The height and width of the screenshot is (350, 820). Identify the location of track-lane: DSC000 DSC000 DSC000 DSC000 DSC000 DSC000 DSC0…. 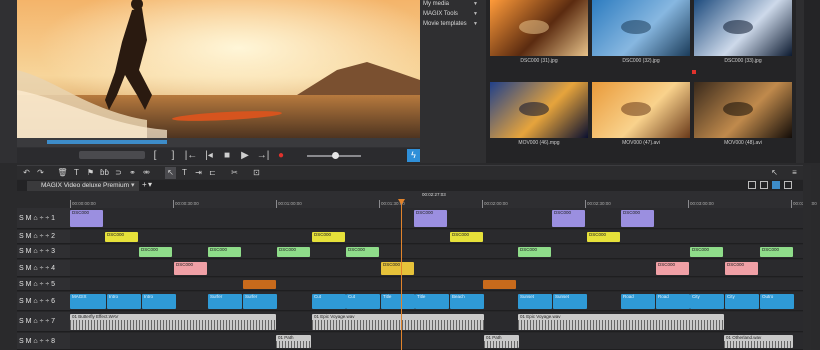
(436, 252).